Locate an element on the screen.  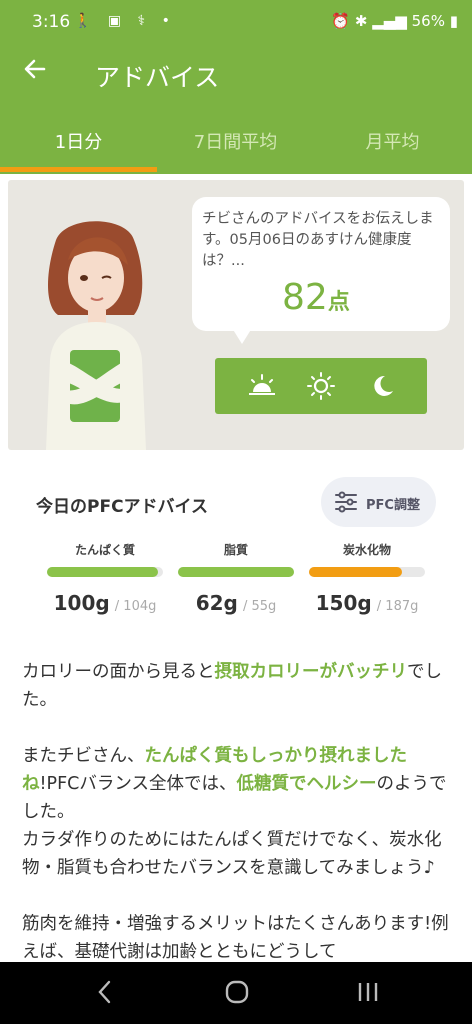
advice-text-span: またチビさん、 is located at coordinates (83, 756).